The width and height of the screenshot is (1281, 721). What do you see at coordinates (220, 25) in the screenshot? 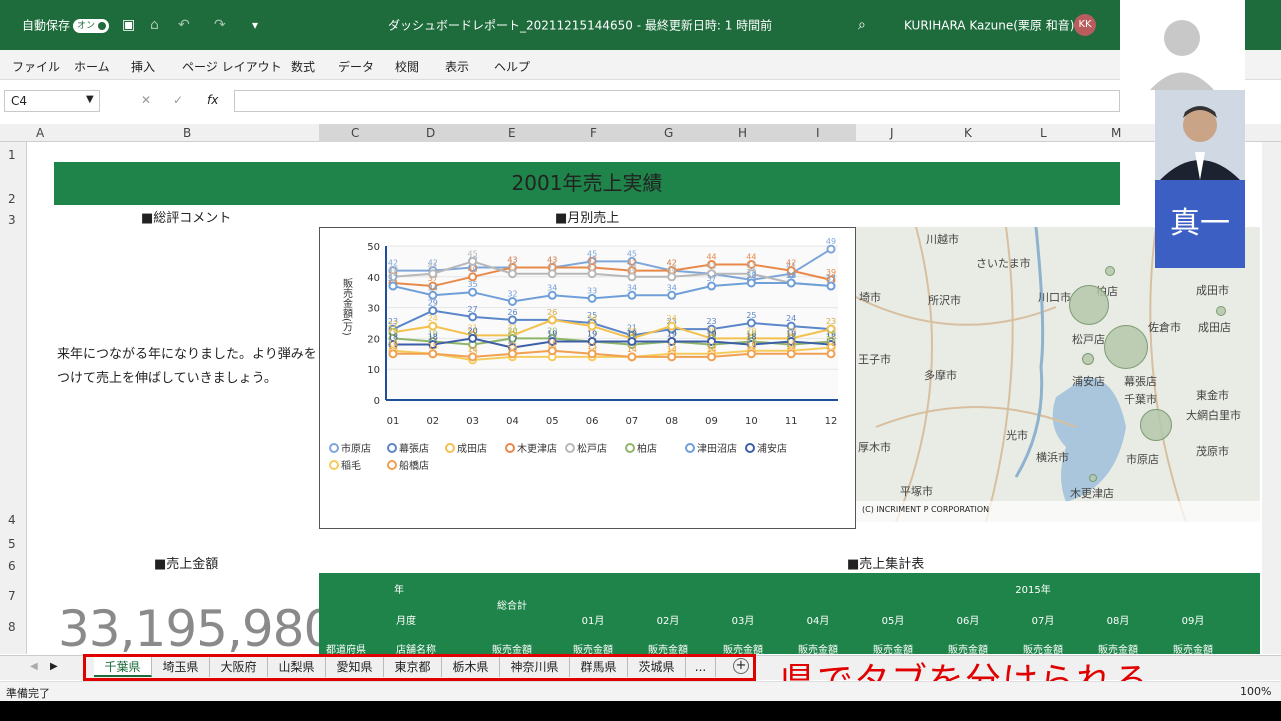
I see `redo-icon: ↷` at bounding box center [220, 25].